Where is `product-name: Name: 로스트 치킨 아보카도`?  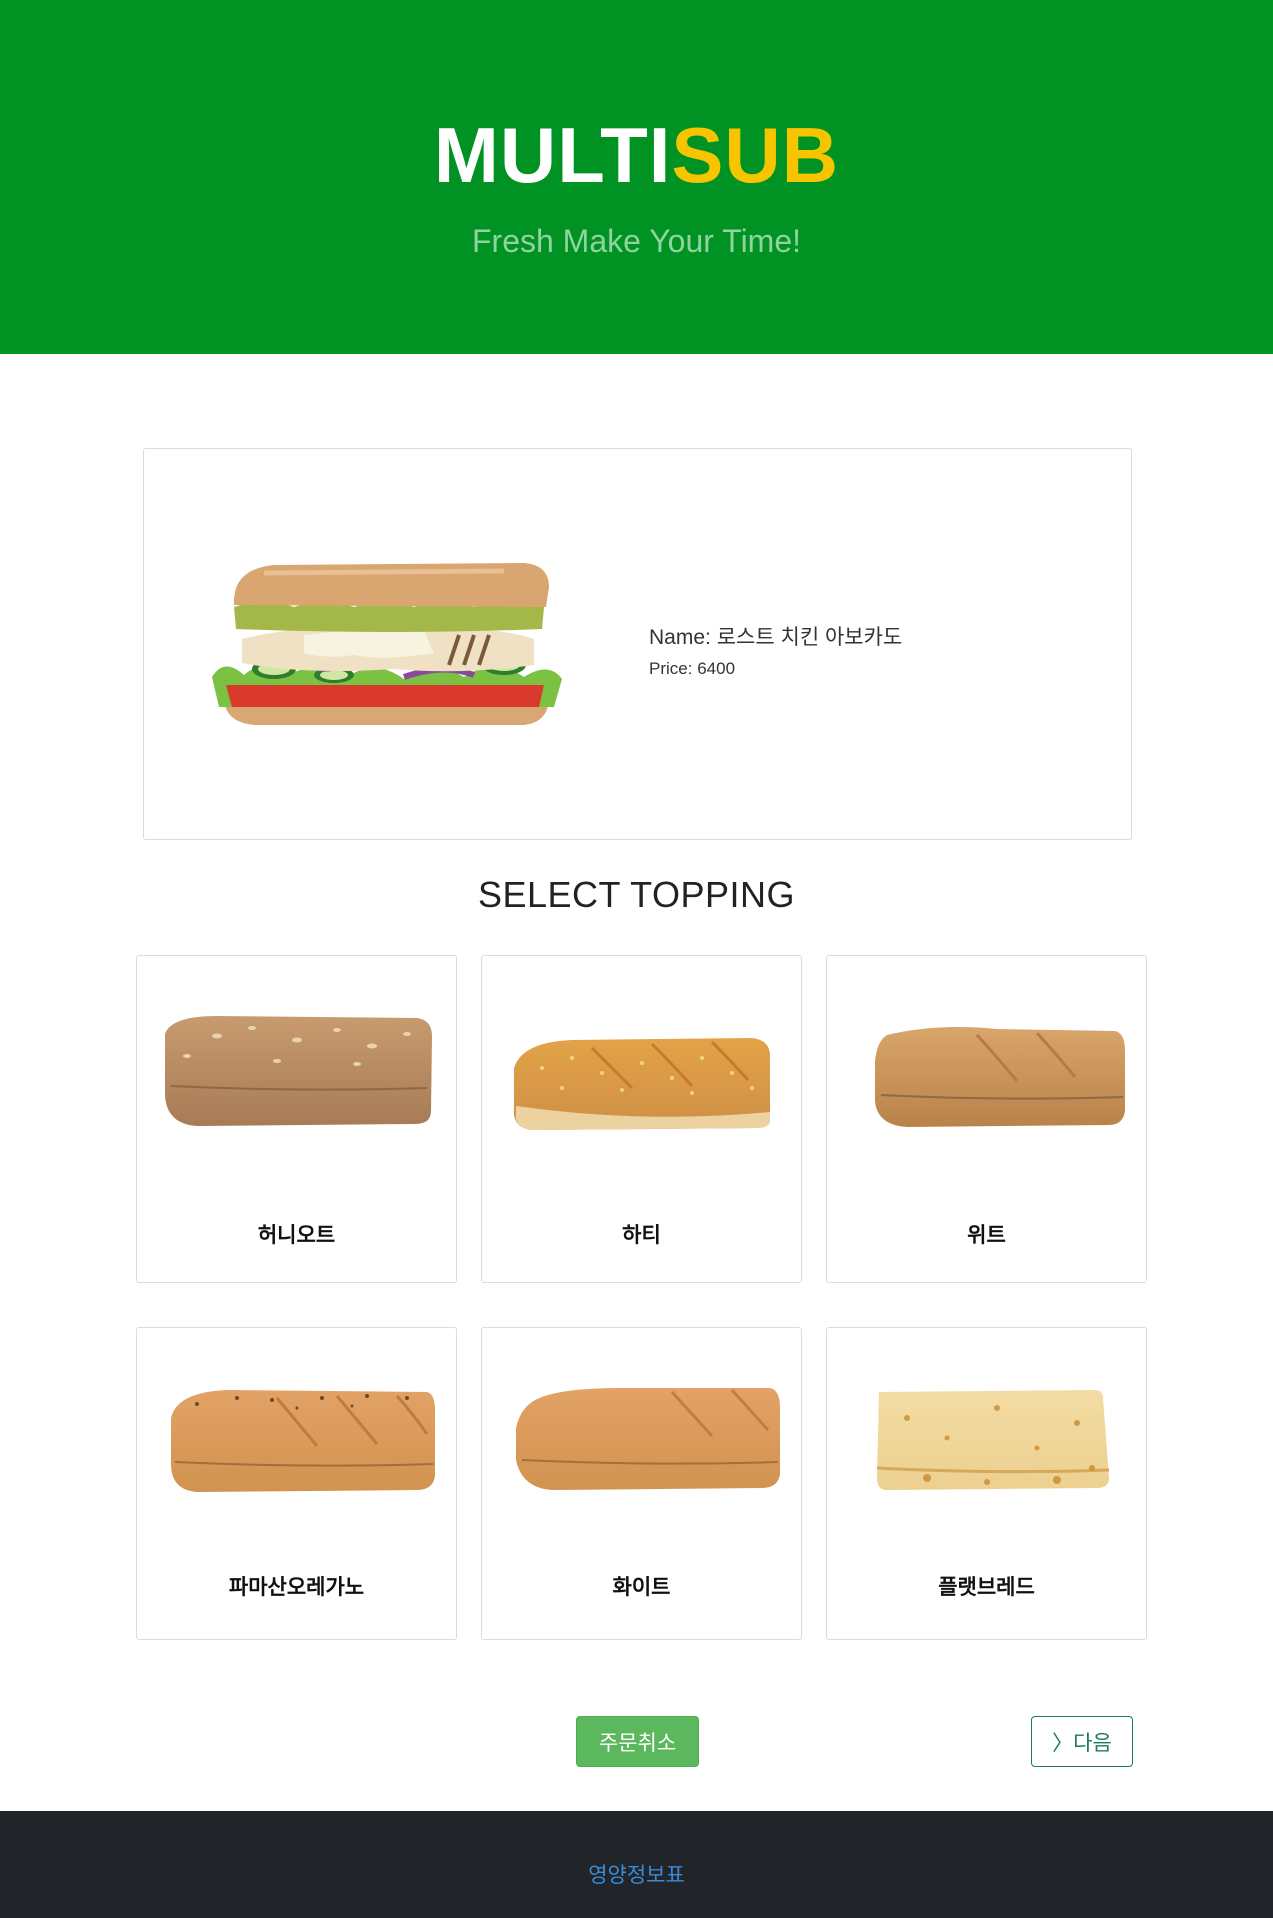
product-name: Name: 로스트 치킨 아보카도 is located at coordinates (775, 636).